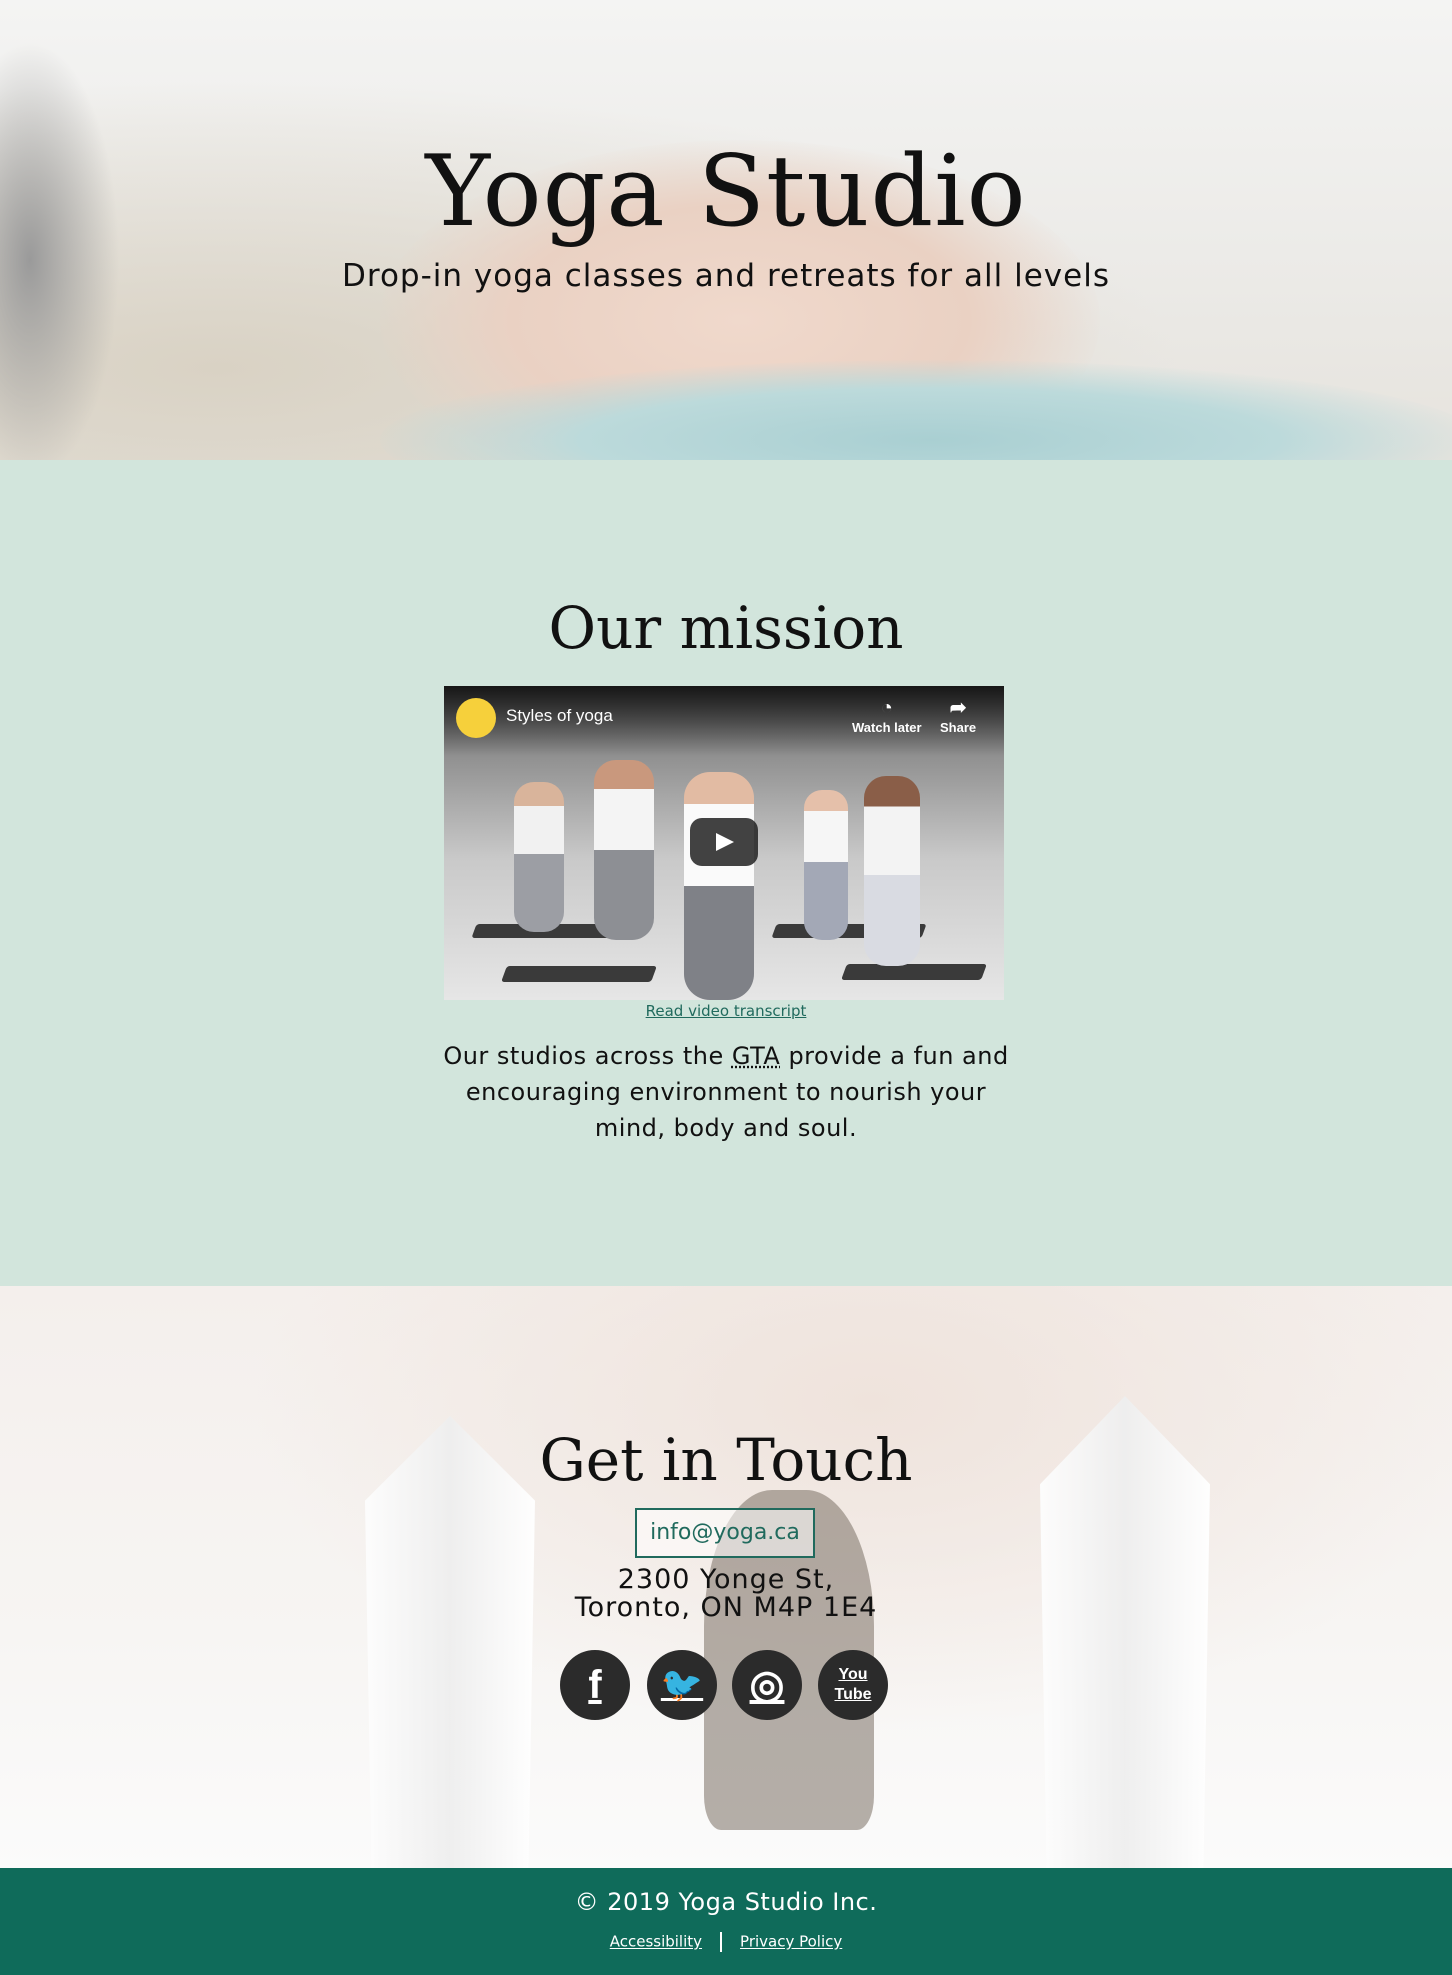 The height and width of the screenshot is (1975, 1452). I want to click on contact-heading: Get in Touch, so click(726, 1460).